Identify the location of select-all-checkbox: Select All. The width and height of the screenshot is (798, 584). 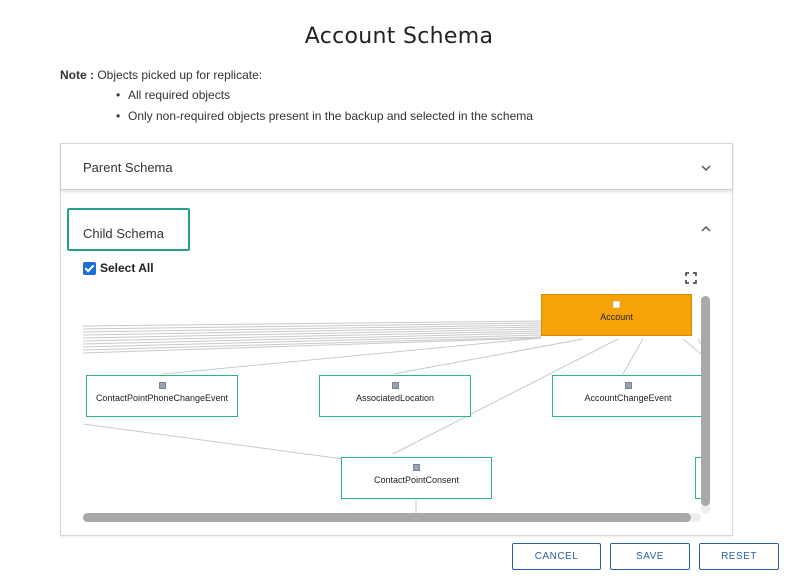
(118, 268).